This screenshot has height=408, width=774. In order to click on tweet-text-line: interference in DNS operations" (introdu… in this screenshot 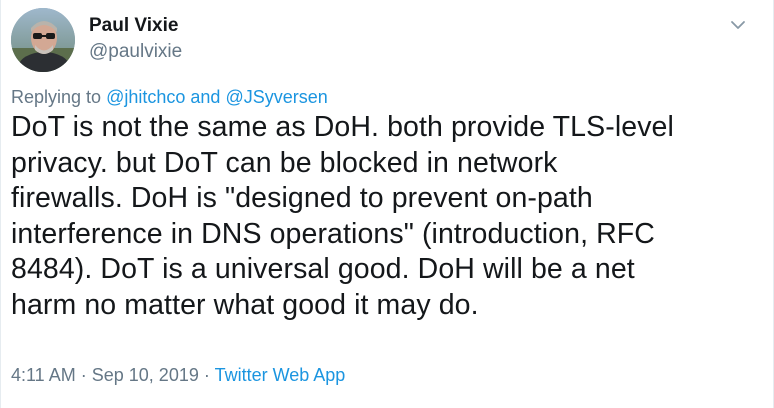, I will do `click(333, 233)`.